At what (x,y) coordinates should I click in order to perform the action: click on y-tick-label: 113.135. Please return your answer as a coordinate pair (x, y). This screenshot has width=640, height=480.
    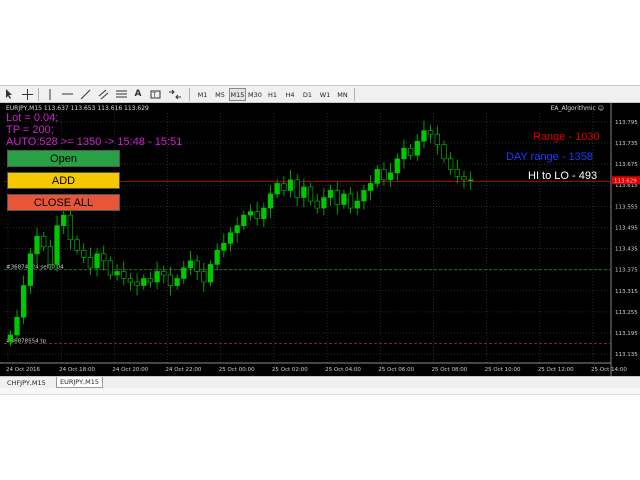
    Looking at the image, I should click on (626, 355).